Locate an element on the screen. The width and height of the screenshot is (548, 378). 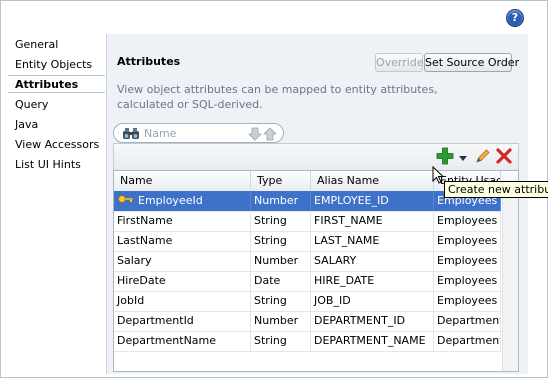
table-row: Salary Number SALARY Employees is located at coordinates (307, 261).